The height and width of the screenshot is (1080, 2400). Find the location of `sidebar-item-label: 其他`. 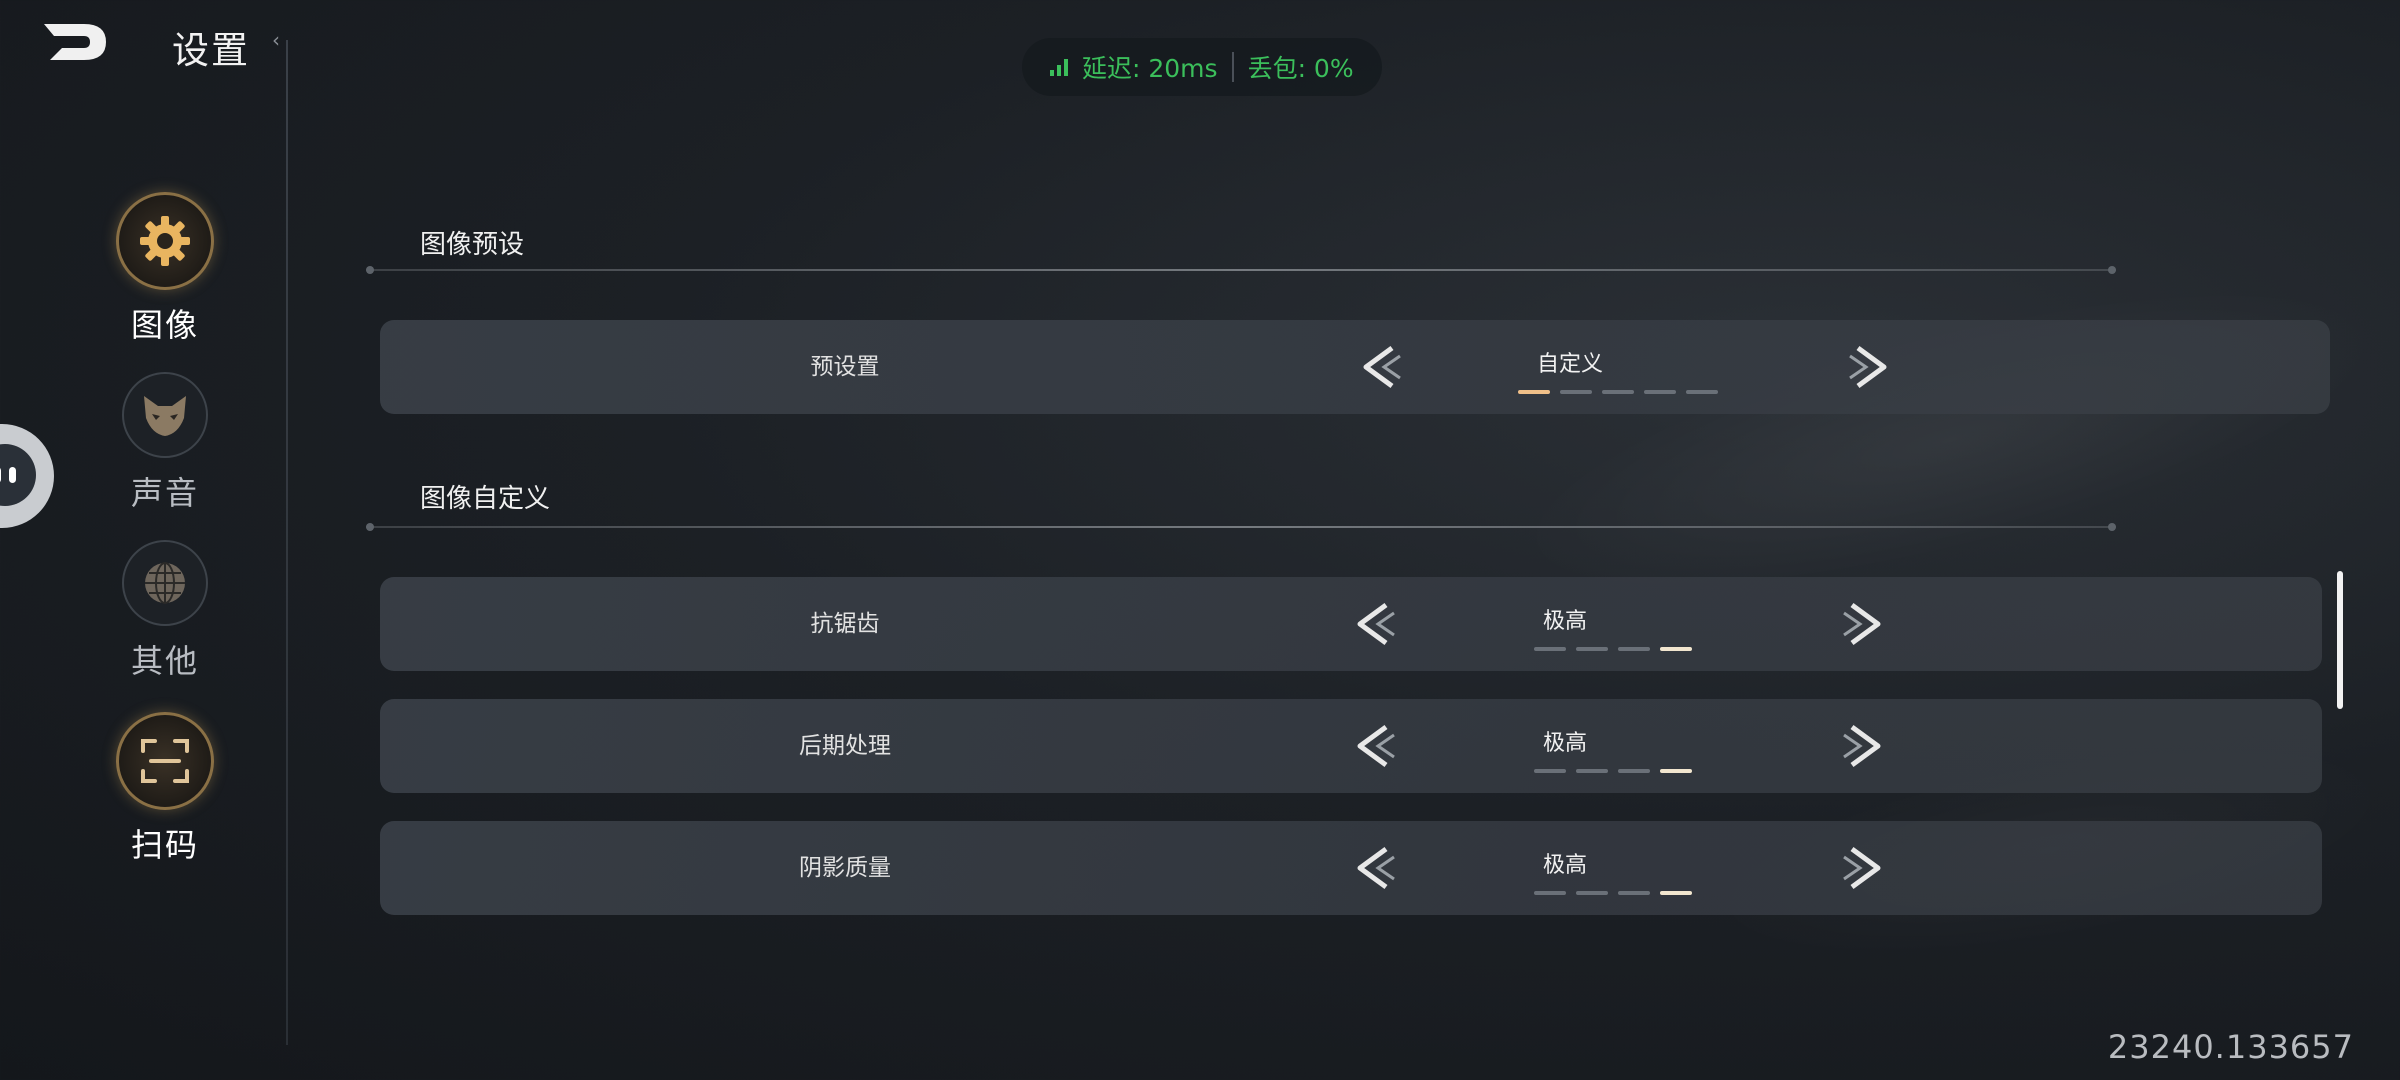

sidebar-item-label: 其他 is located at coordinates (164, 661).